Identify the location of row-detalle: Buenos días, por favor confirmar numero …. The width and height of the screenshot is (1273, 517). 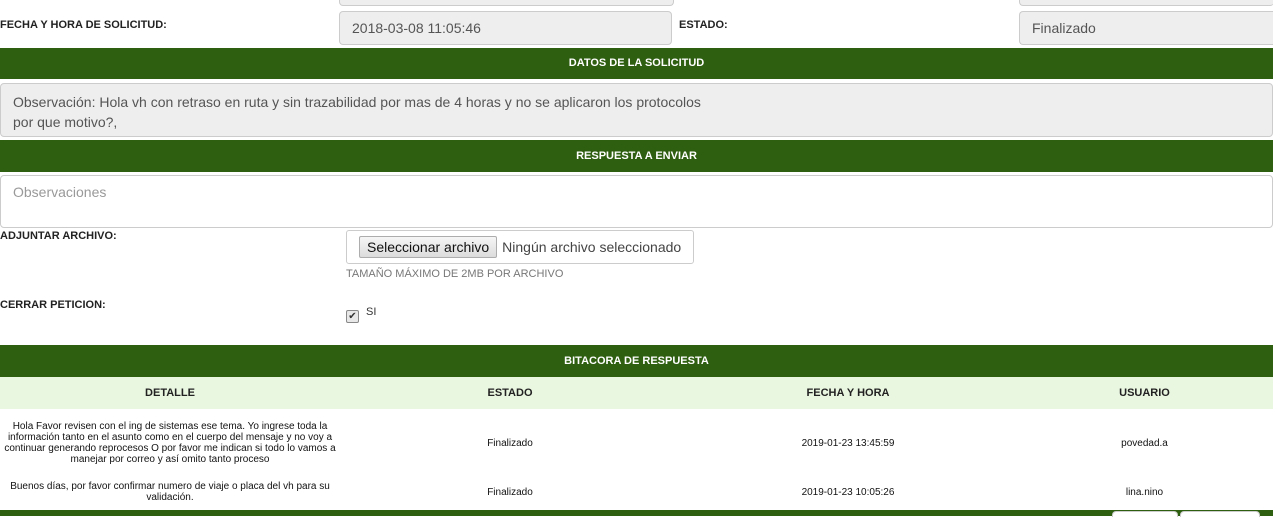
(170, 492).